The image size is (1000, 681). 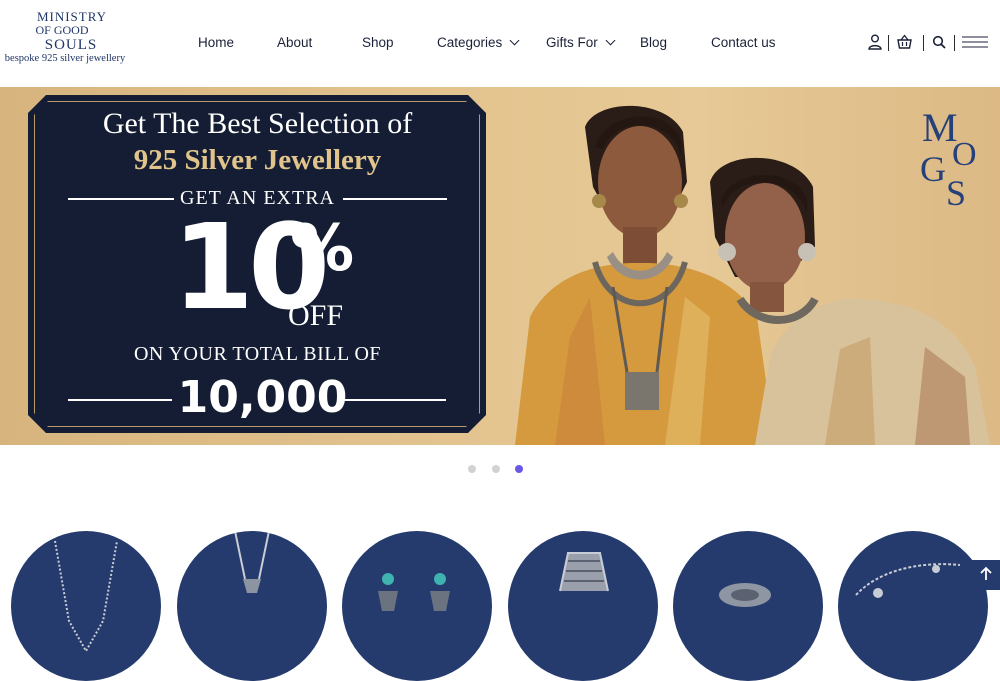 I want to click on basket-icon, so click(x=904, y=44).